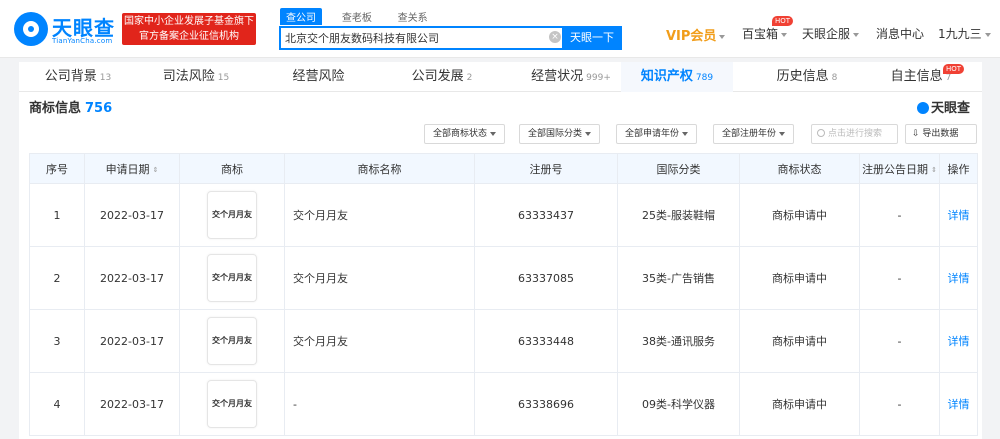  Describe the element at coordinates (555, 37) in the screenshot. I see `clear-icon: ×` at that location.